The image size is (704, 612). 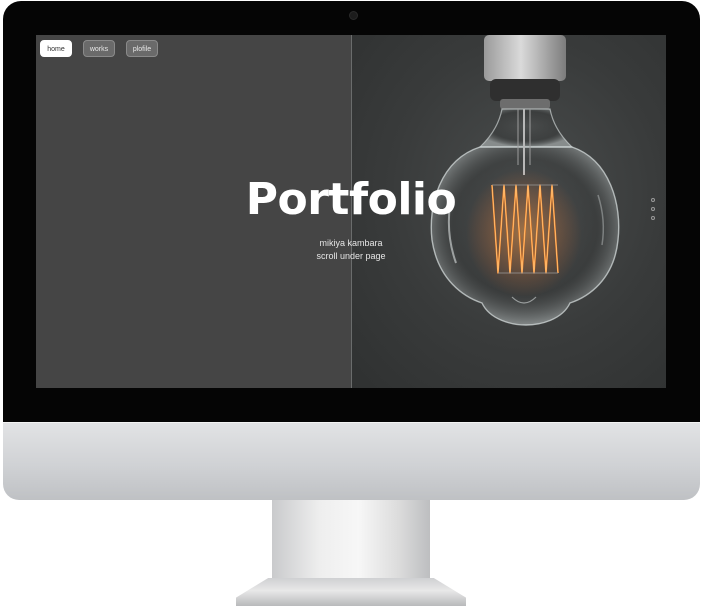 What do you see at coordinates (351, 250) in the screenshot?
I see `hero-subtitle: mikiya kambara scroll under page` at bounding box center [351, 250].